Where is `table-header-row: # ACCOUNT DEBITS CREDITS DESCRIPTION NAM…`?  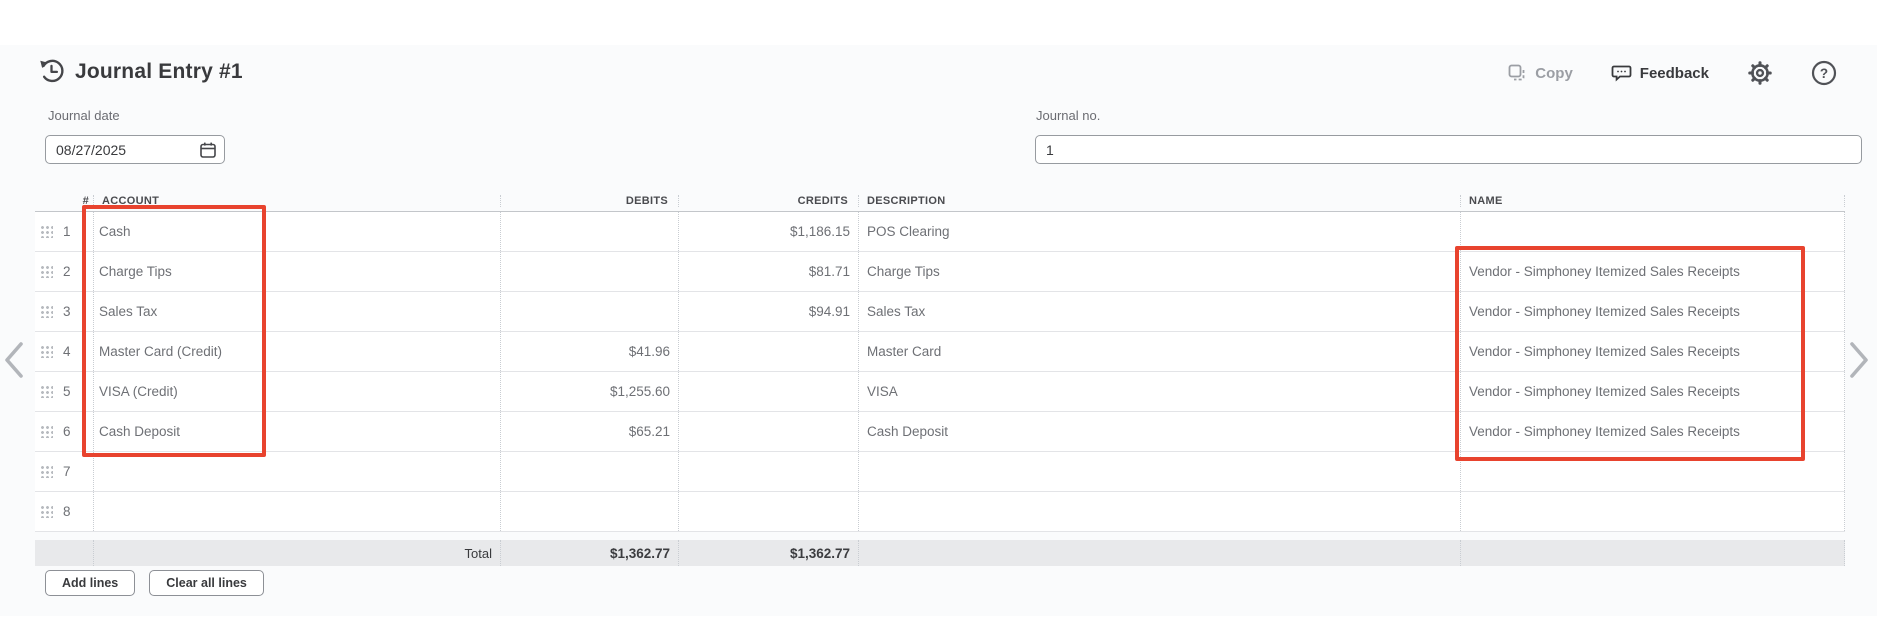
table-header-row: # ACCOUNT DEBITS CREDITS DESCRIPTION NAM… is located at coordinates (940, 201).